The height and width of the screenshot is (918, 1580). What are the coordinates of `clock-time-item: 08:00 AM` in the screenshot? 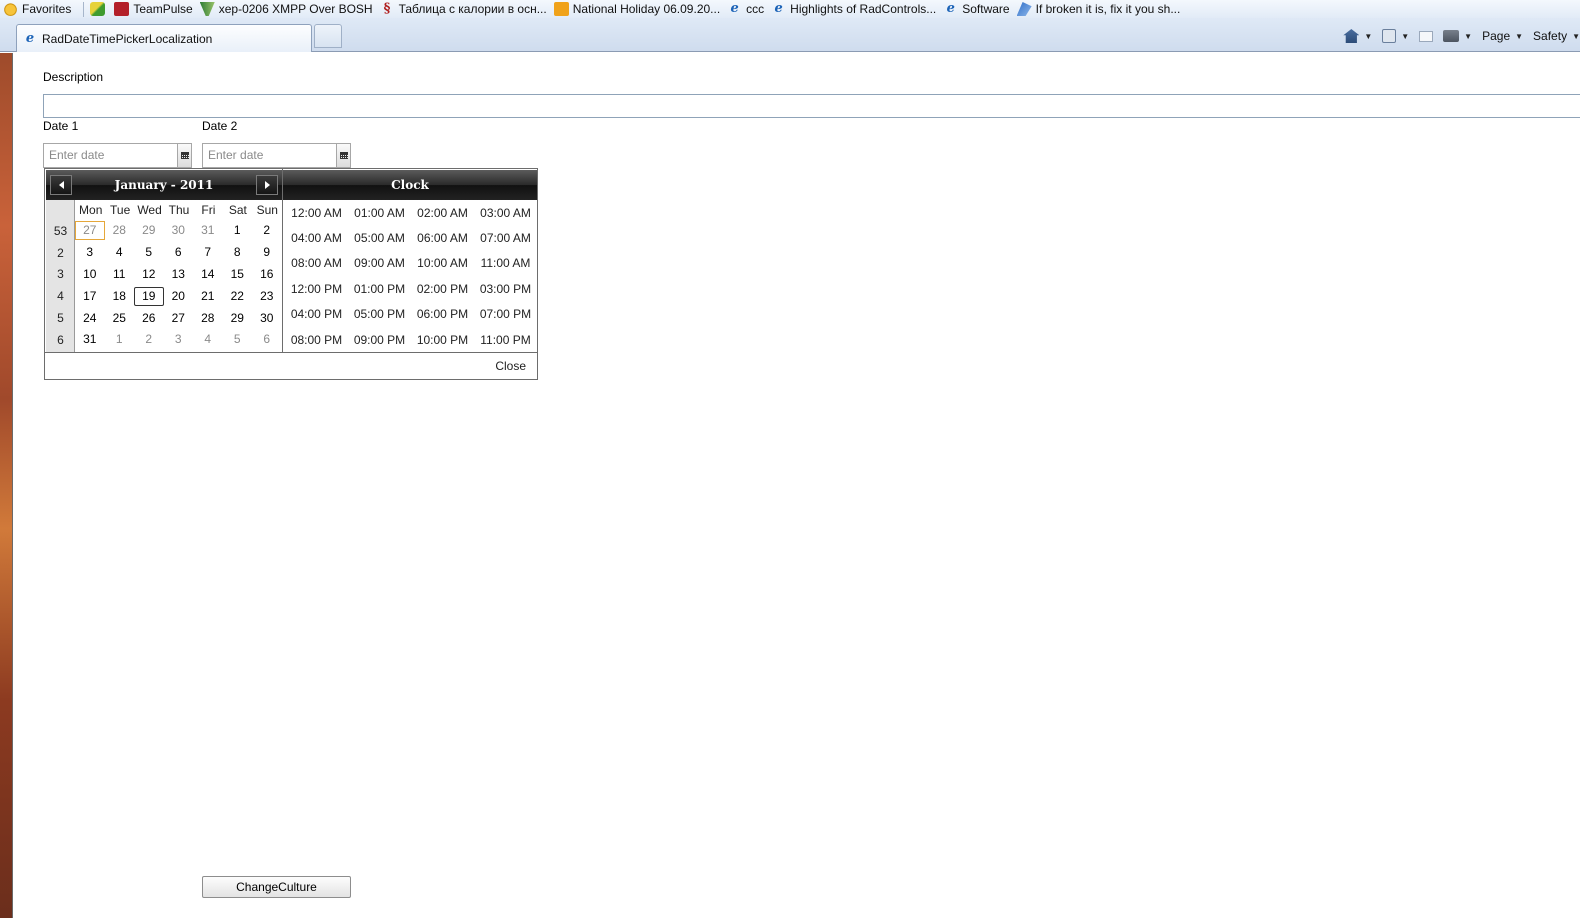 It's located at (316, 263).